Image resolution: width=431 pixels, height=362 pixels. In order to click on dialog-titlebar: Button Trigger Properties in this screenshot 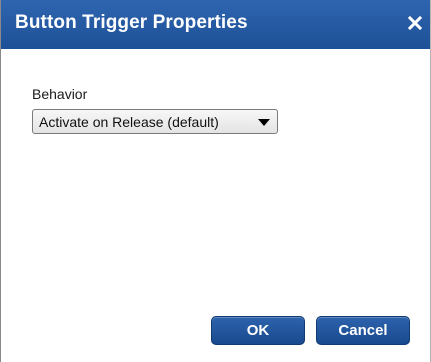, I will do `click(215, 24)`.